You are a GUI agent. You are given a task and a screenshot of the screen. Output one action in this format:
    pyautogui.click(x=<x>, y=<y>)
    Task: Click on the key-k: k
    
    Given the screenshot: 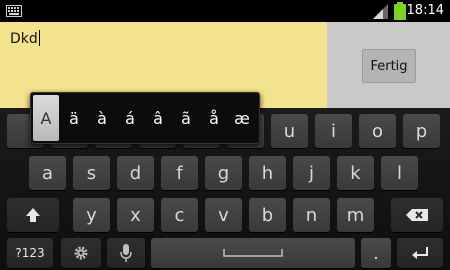 What is the action you would take?
    pyautogui.click(x=355, y=173)
    